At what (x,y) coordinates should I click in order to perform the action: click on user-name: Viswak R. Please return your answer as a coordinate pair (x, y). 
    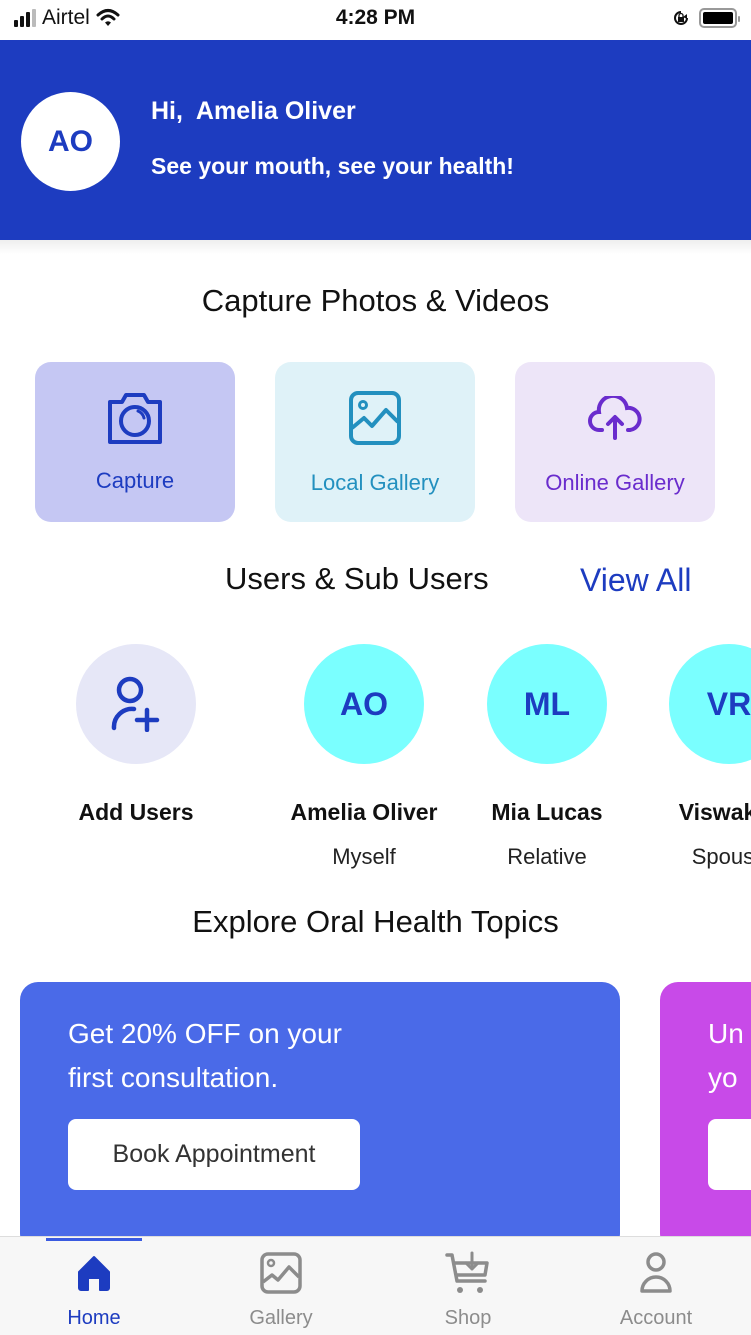
    Looking at the image, I should click on (714, 812).